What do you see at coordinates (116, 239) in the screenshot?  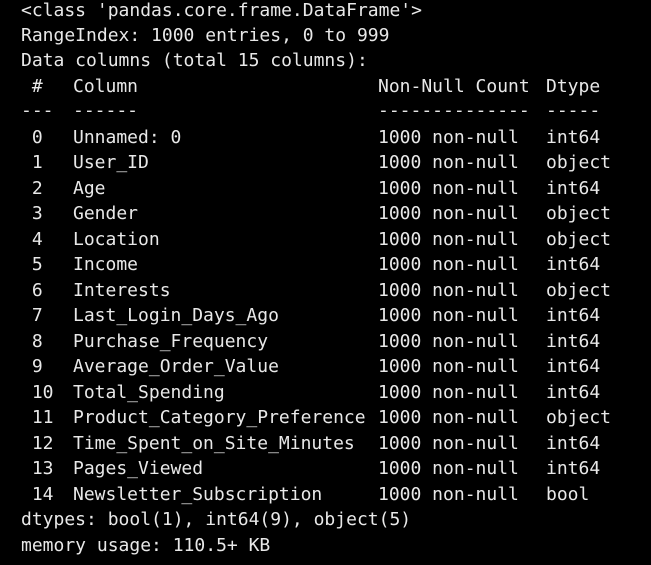 I see `row-column: Location` at bounding box center [116, 239].